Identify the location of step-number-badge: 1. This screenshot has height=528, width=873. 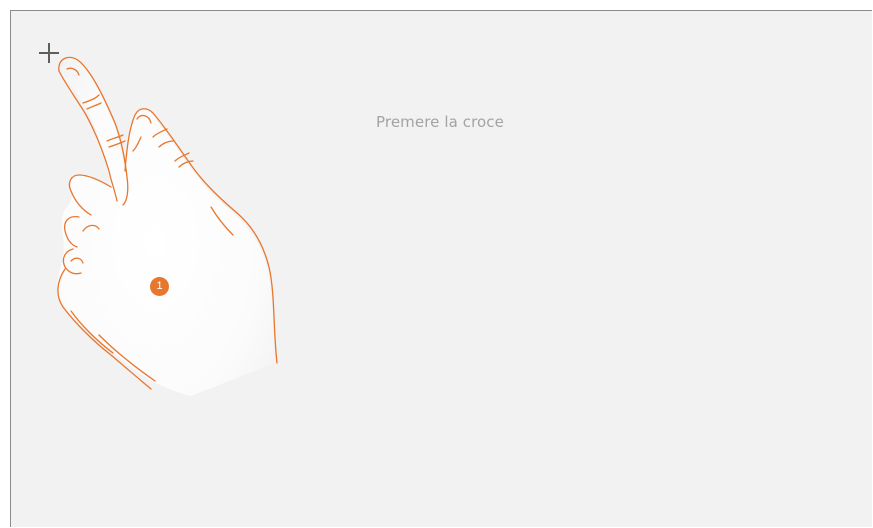
(159, 286).